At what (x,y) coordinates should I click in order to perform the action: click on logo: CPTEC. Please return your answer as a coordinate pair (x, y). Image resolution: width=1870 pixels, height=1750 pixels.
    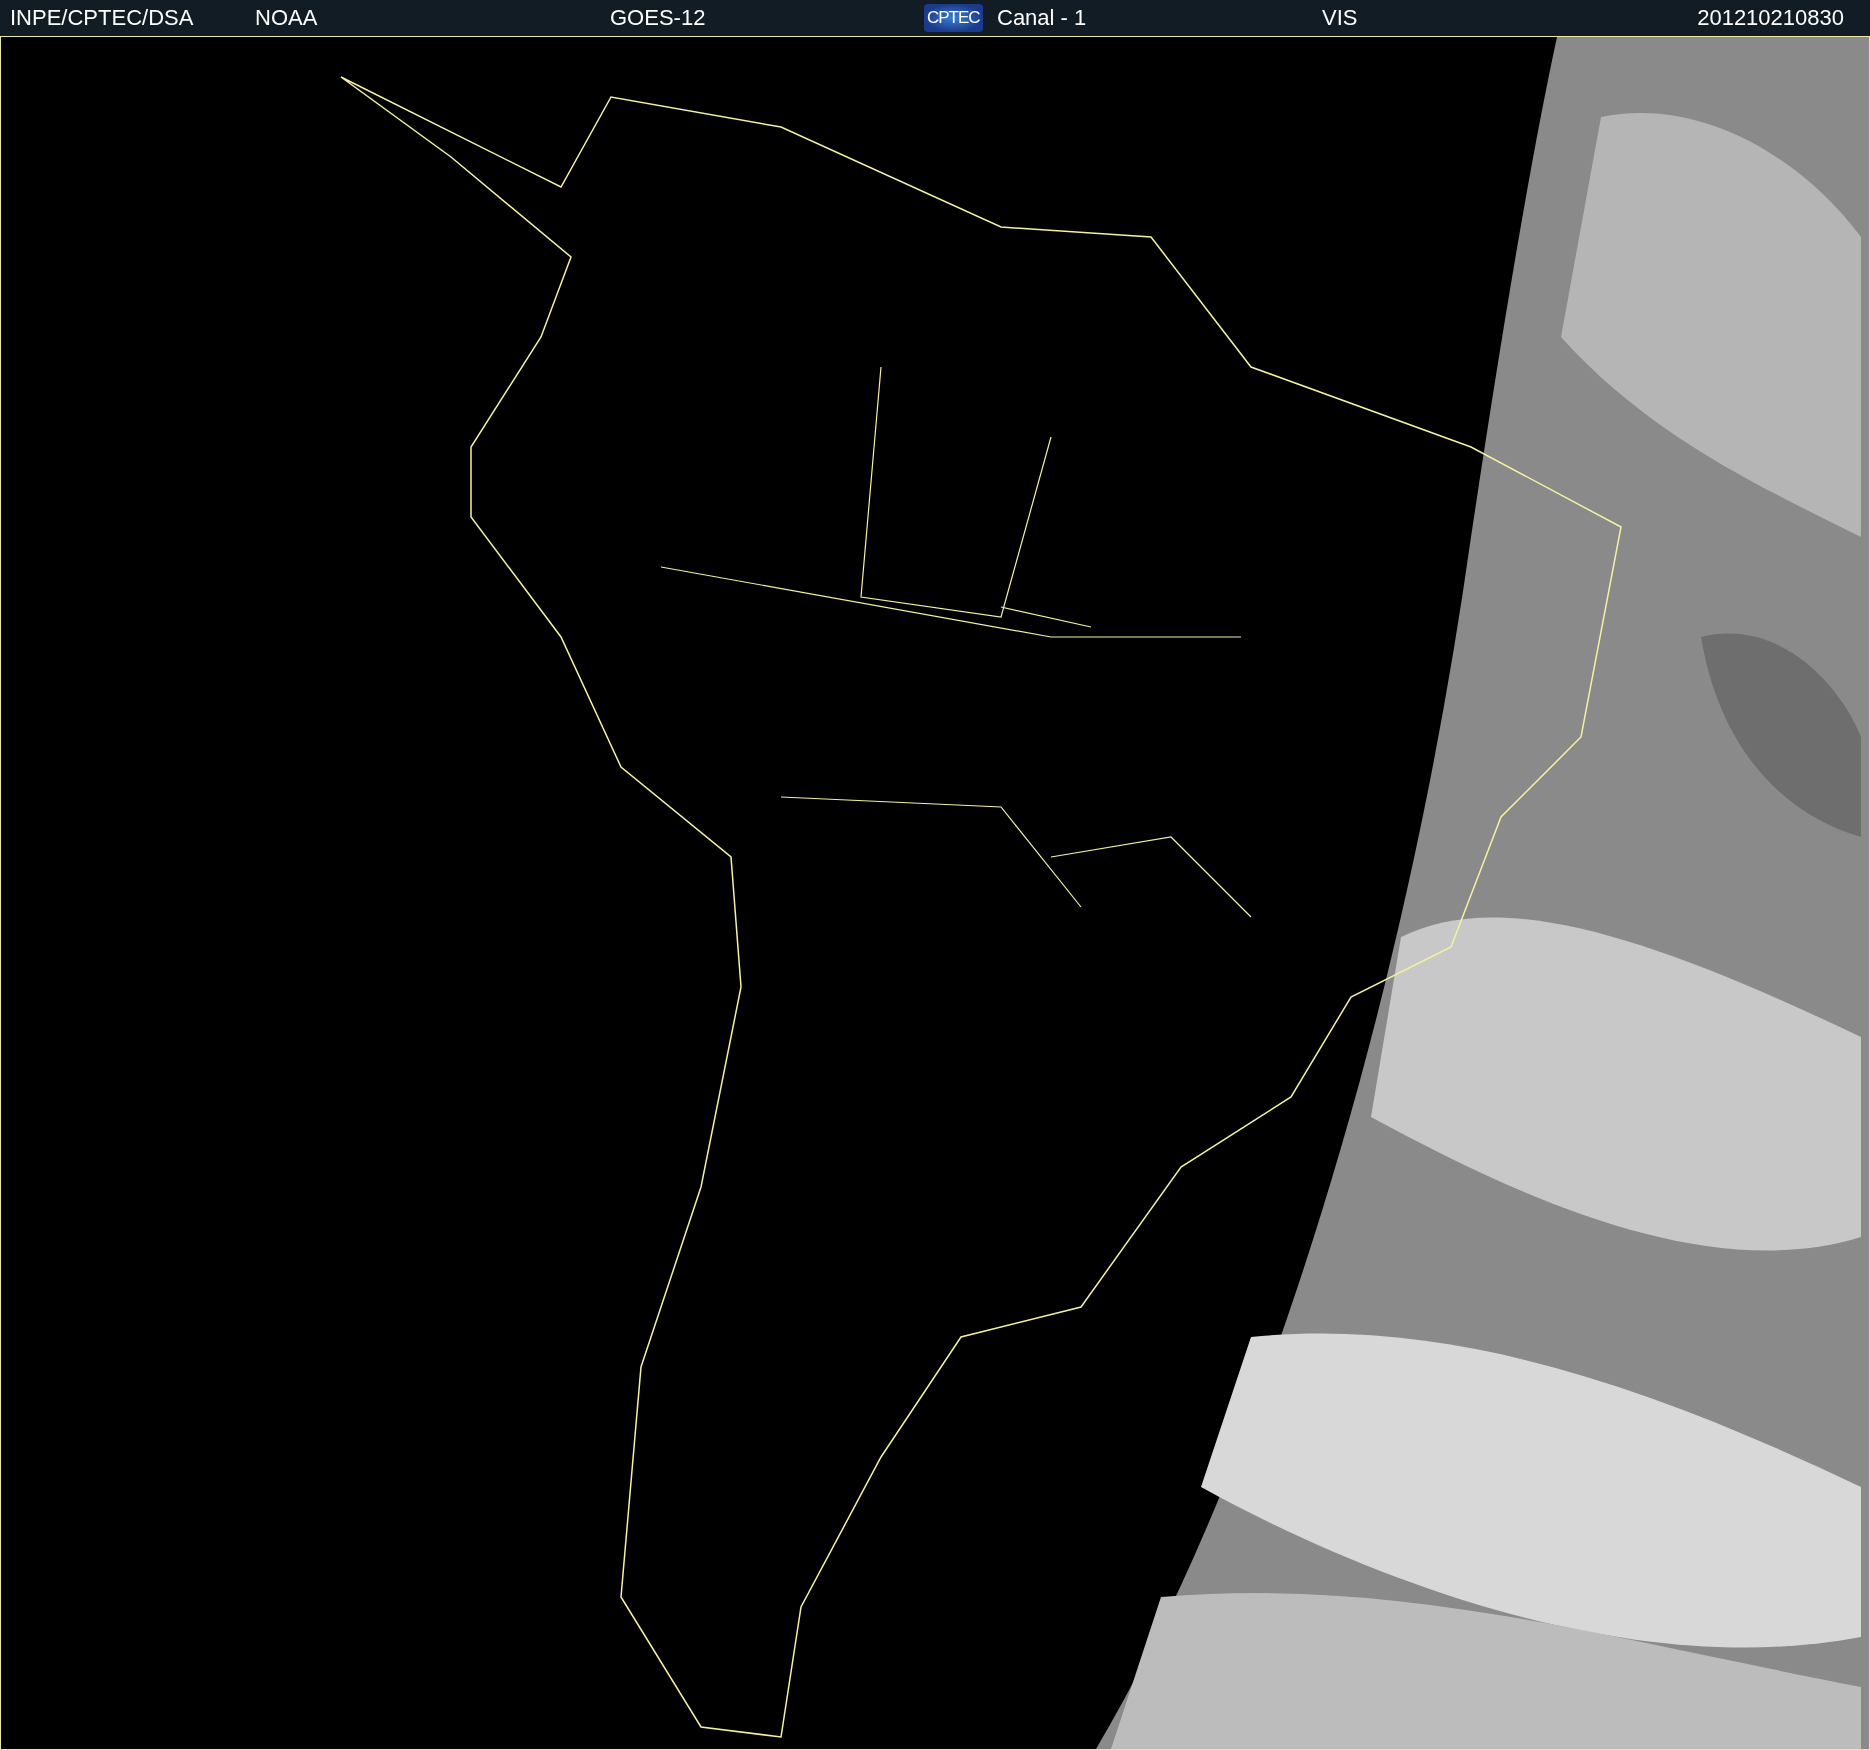
    Looking at the image, I should click on (953, 18).